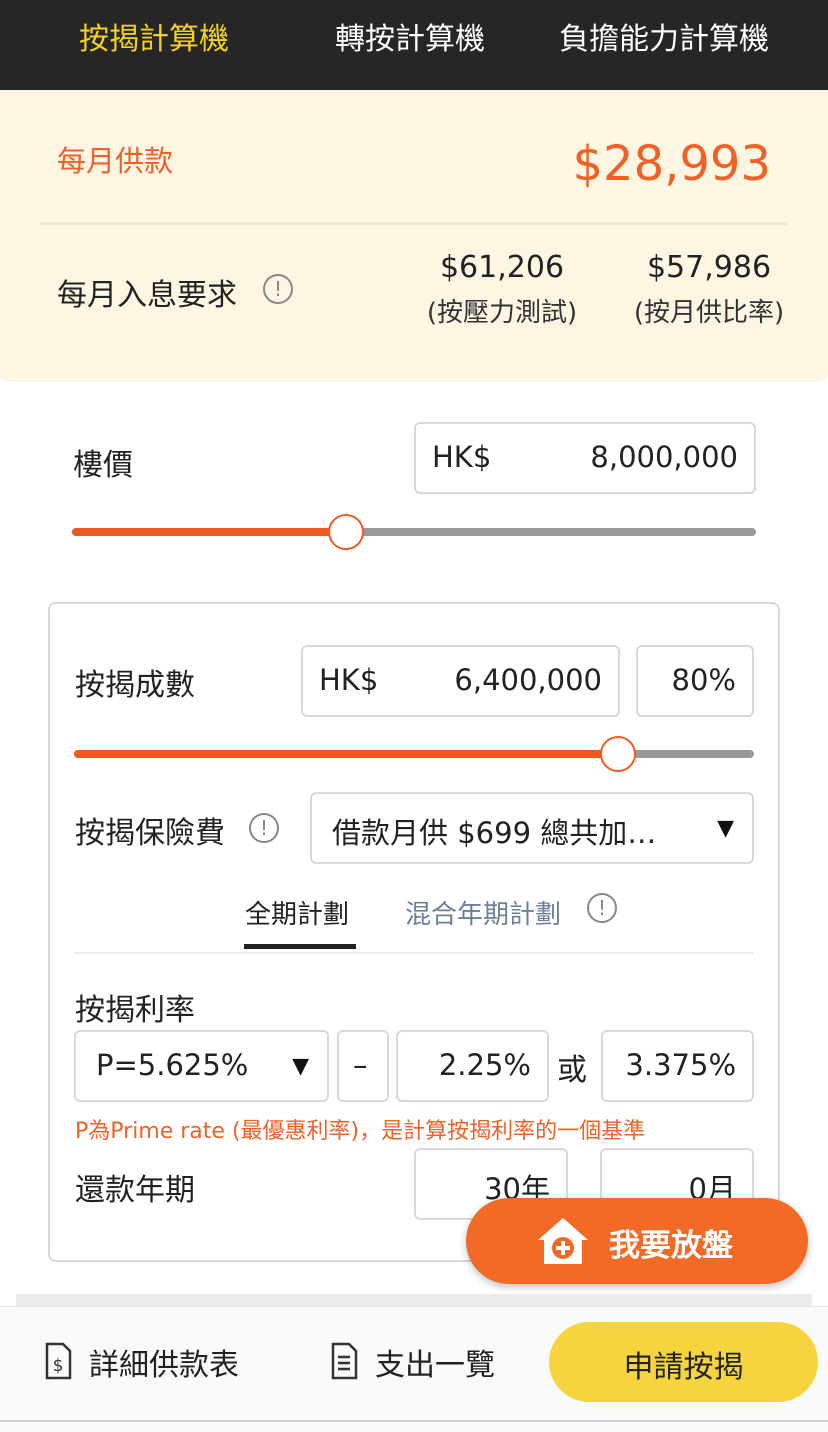 The height and width of the screenshot is (1432, 828). Describe the element at coordinates (300, 946) in the screenshot. I see `active-tab-indicator` at that location.